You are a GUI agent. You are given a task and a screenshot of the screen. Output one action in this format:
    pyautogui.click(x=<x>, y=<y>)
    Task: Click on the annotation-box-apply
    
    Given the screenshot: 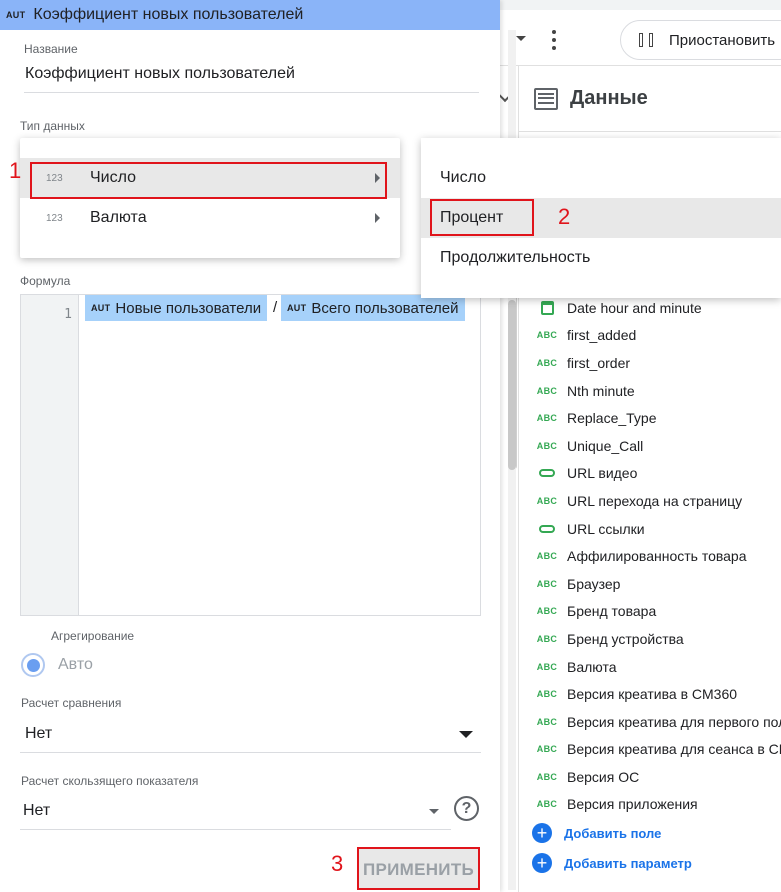 What is the action you would take?
    pyautogui.click(x=418, y=868)
    